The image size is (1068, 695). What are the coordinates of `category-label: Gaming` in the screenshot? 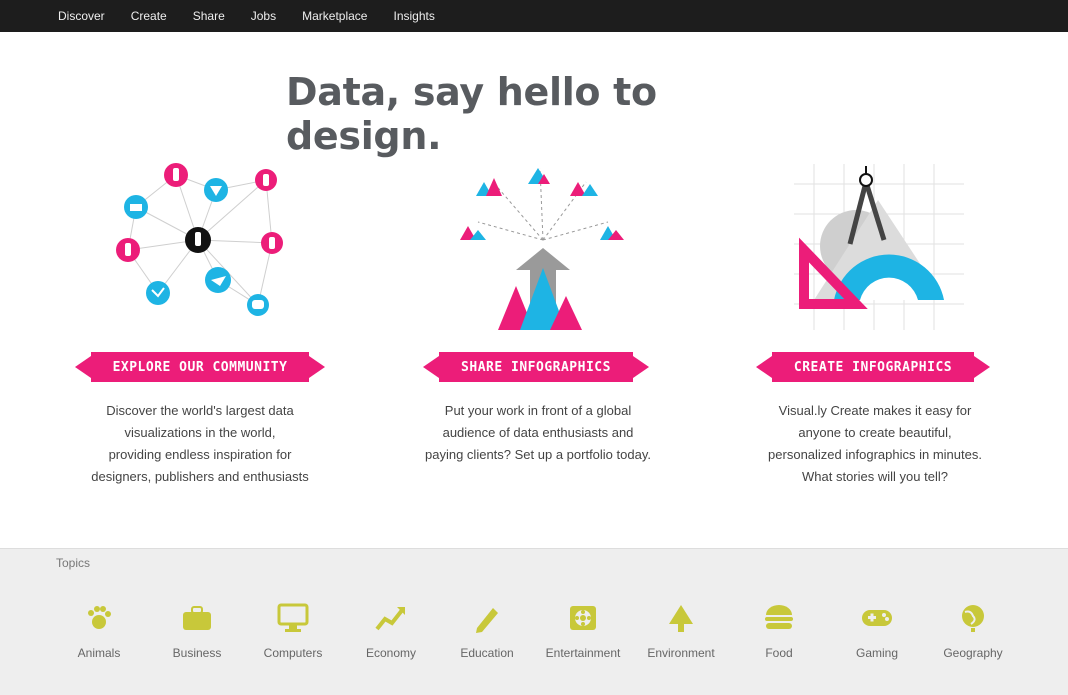 It's located at (877, 653).